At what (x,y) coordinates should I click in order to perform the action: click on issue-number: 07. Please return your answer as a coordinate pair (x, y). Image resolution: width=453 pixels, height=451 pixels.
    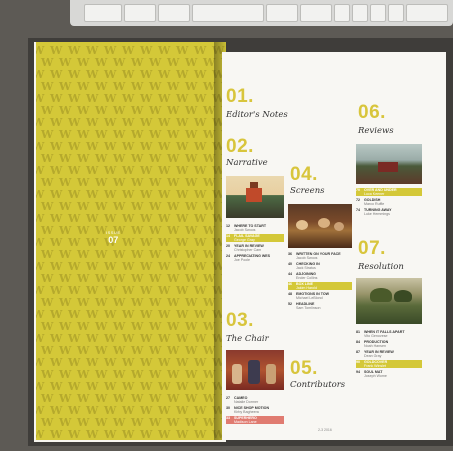
    Looking at the image, I should click on (113, 240).